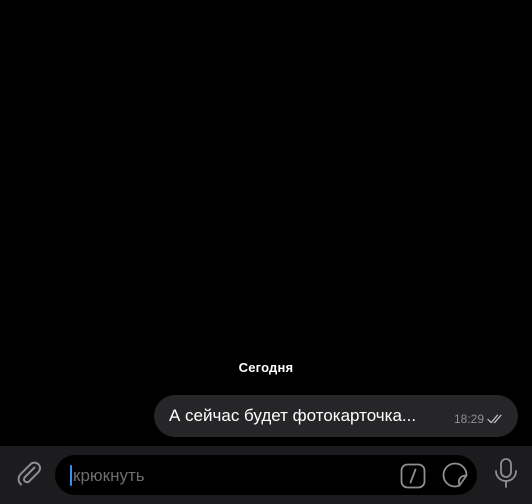 This screenshot has height=504, width=532. I want to click on attach-button, so click(29, 475).